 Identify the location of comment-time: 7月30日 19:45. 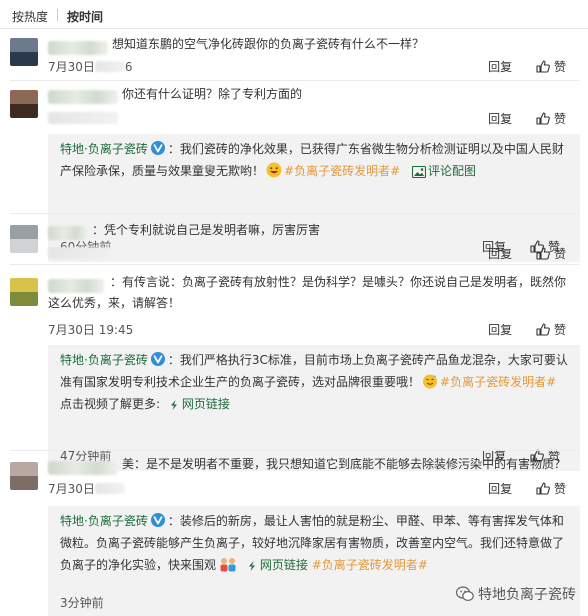
(91, 330).